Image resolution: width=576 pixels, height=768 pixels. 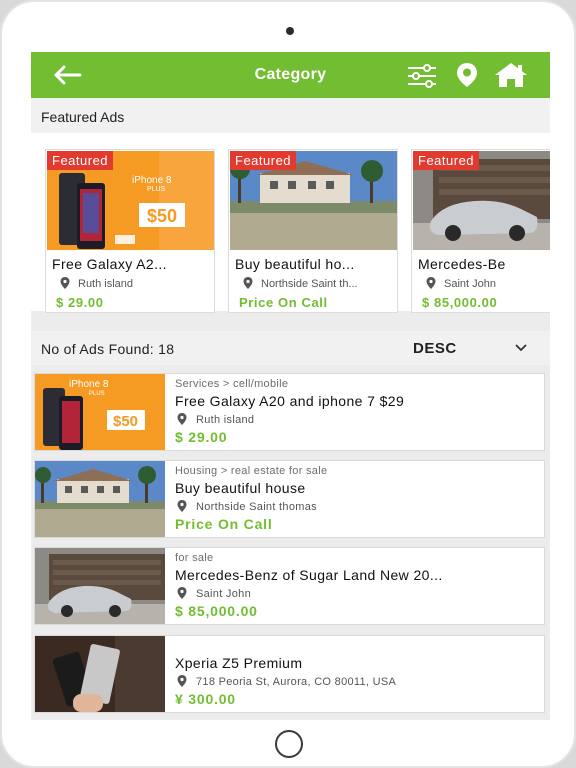 I want to click on featured-card-location-text: Ruth island, so click(x=106, y=284).